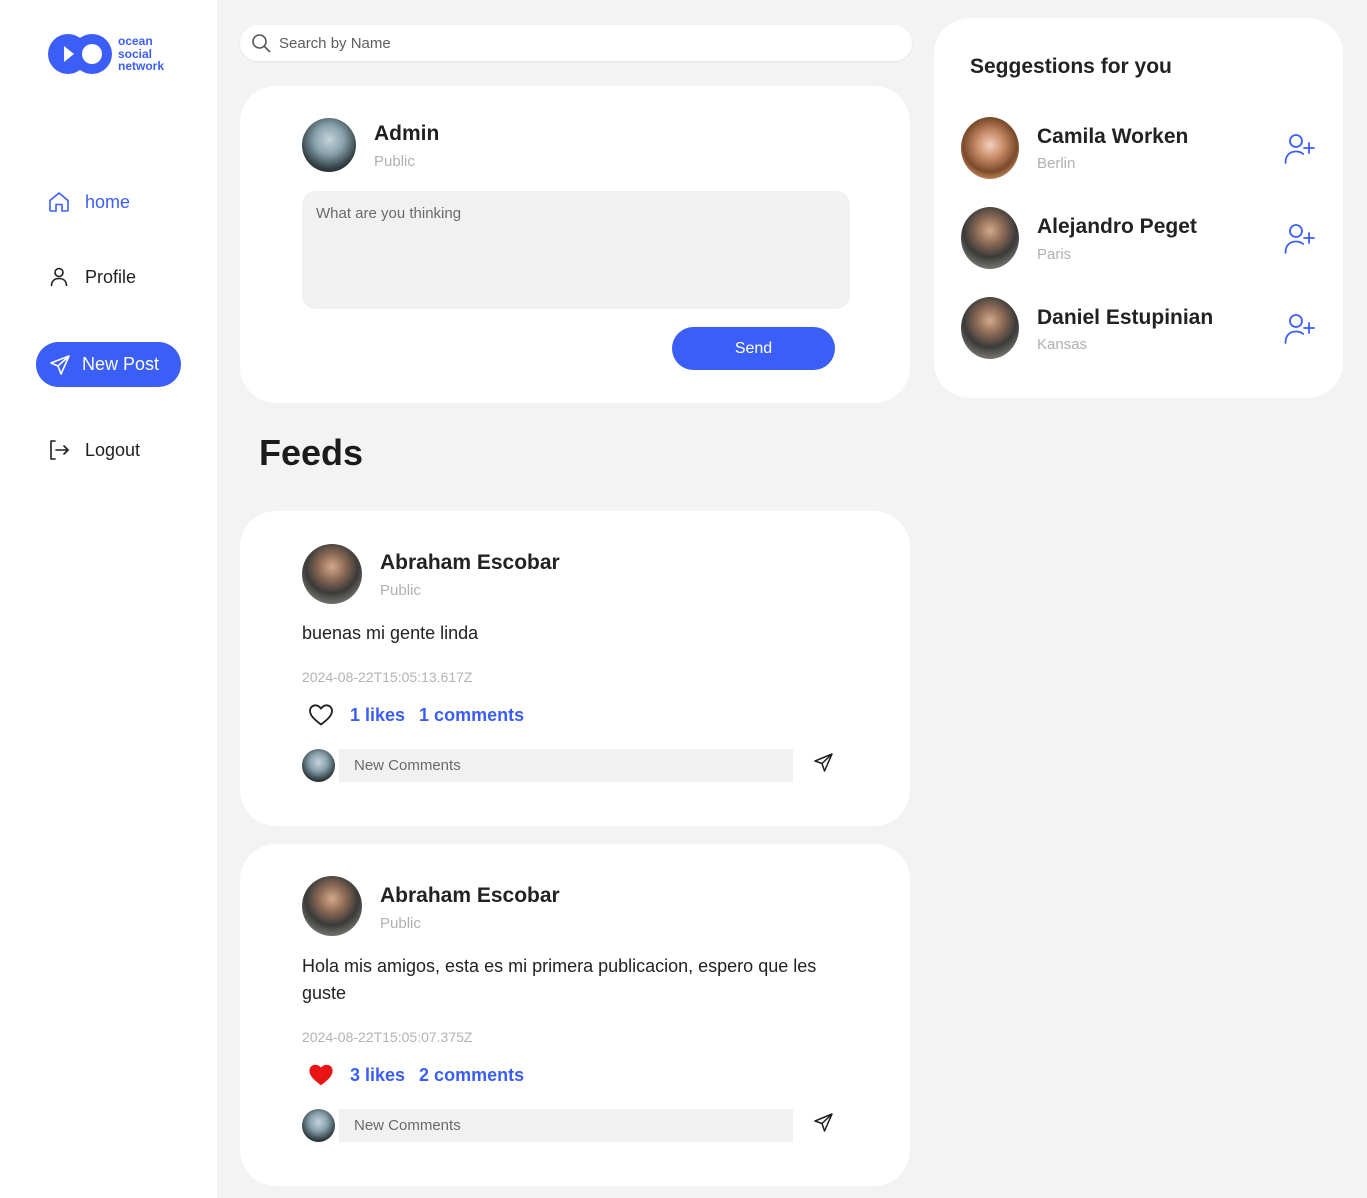 The image size is (1367, 1198). I want to click on nav-profile: Profile, so click(91, 277).